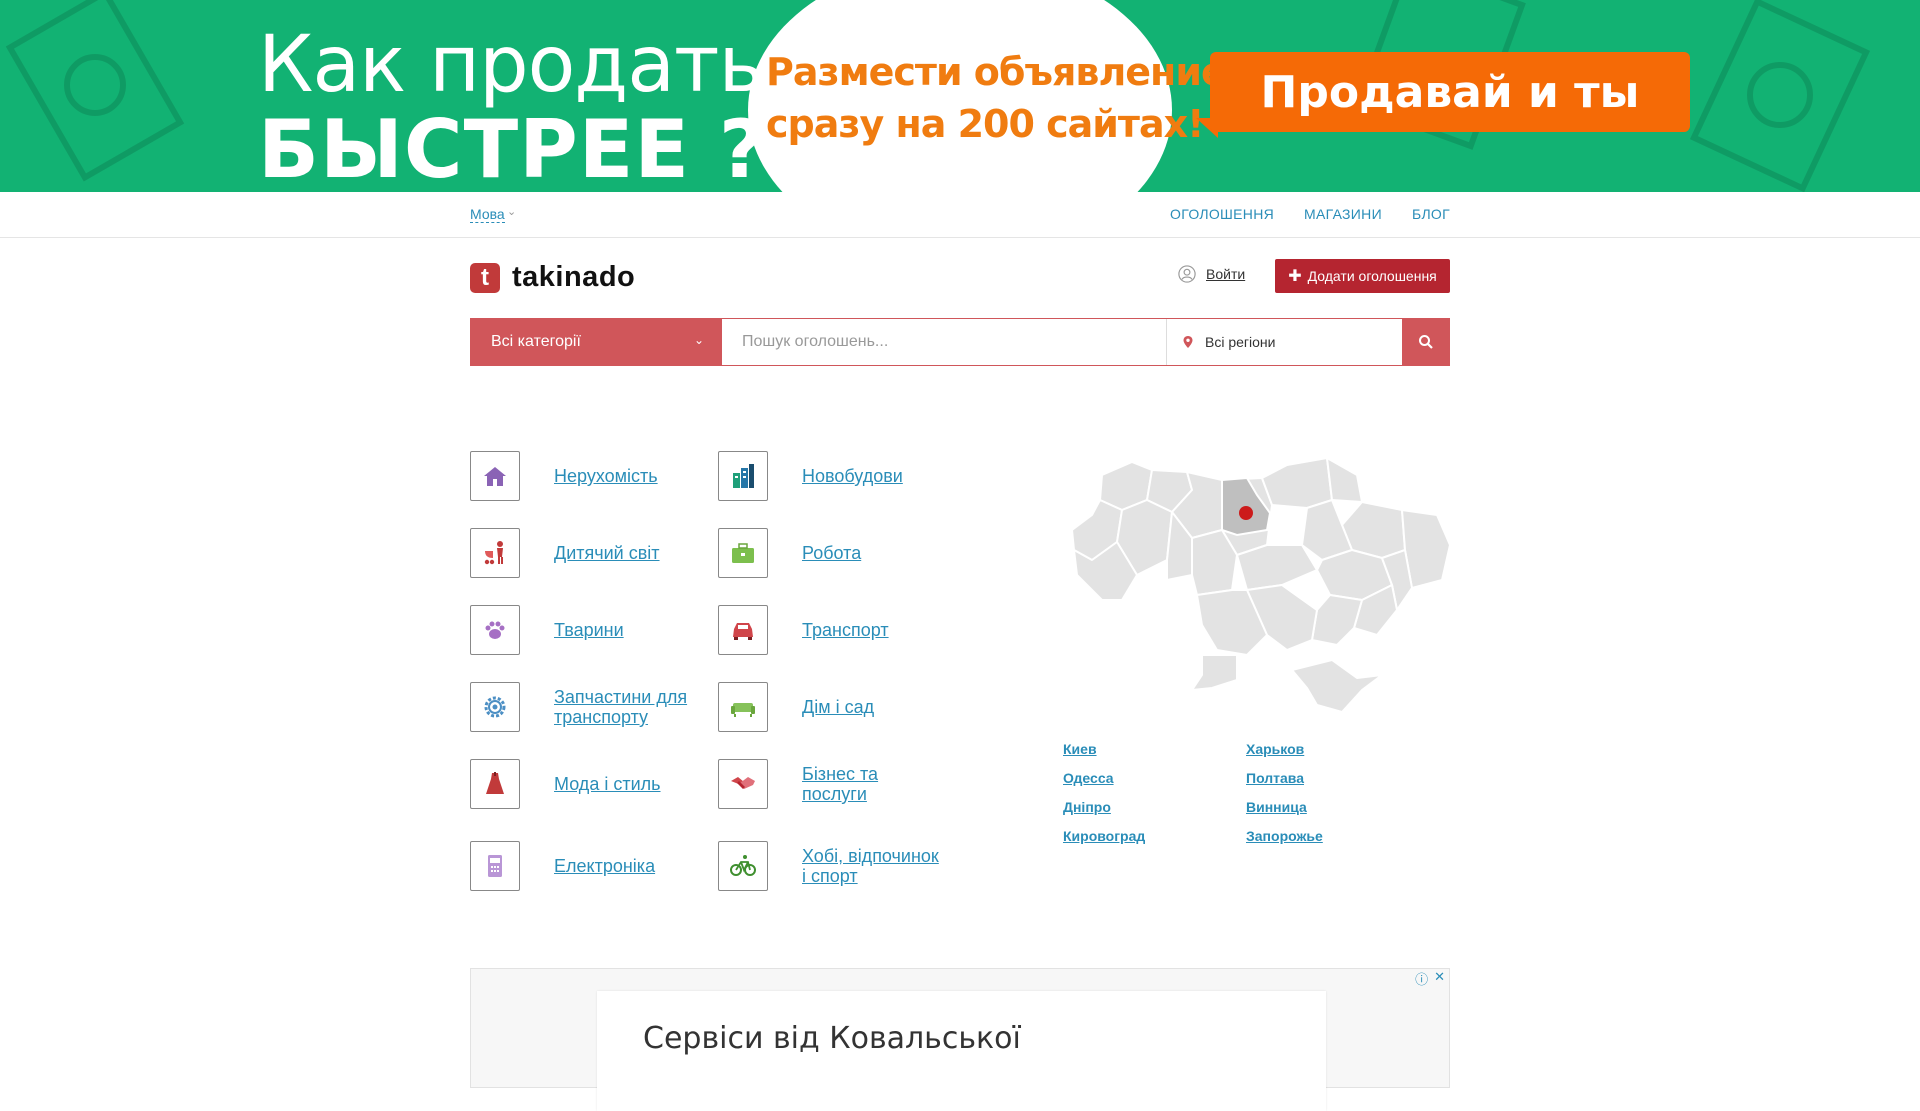  What do you see at coordinates (485, 277) in the screenshot?
I see `logo-mark-icon: t` at bounding box center [485, 277].